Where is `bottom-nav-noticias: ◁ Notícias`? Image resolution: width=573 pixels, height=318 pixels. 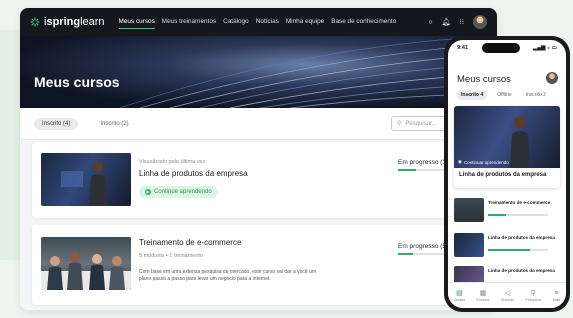 bottom-nav-noticias: ◁ Notícias is located at coordinates (507, 295).